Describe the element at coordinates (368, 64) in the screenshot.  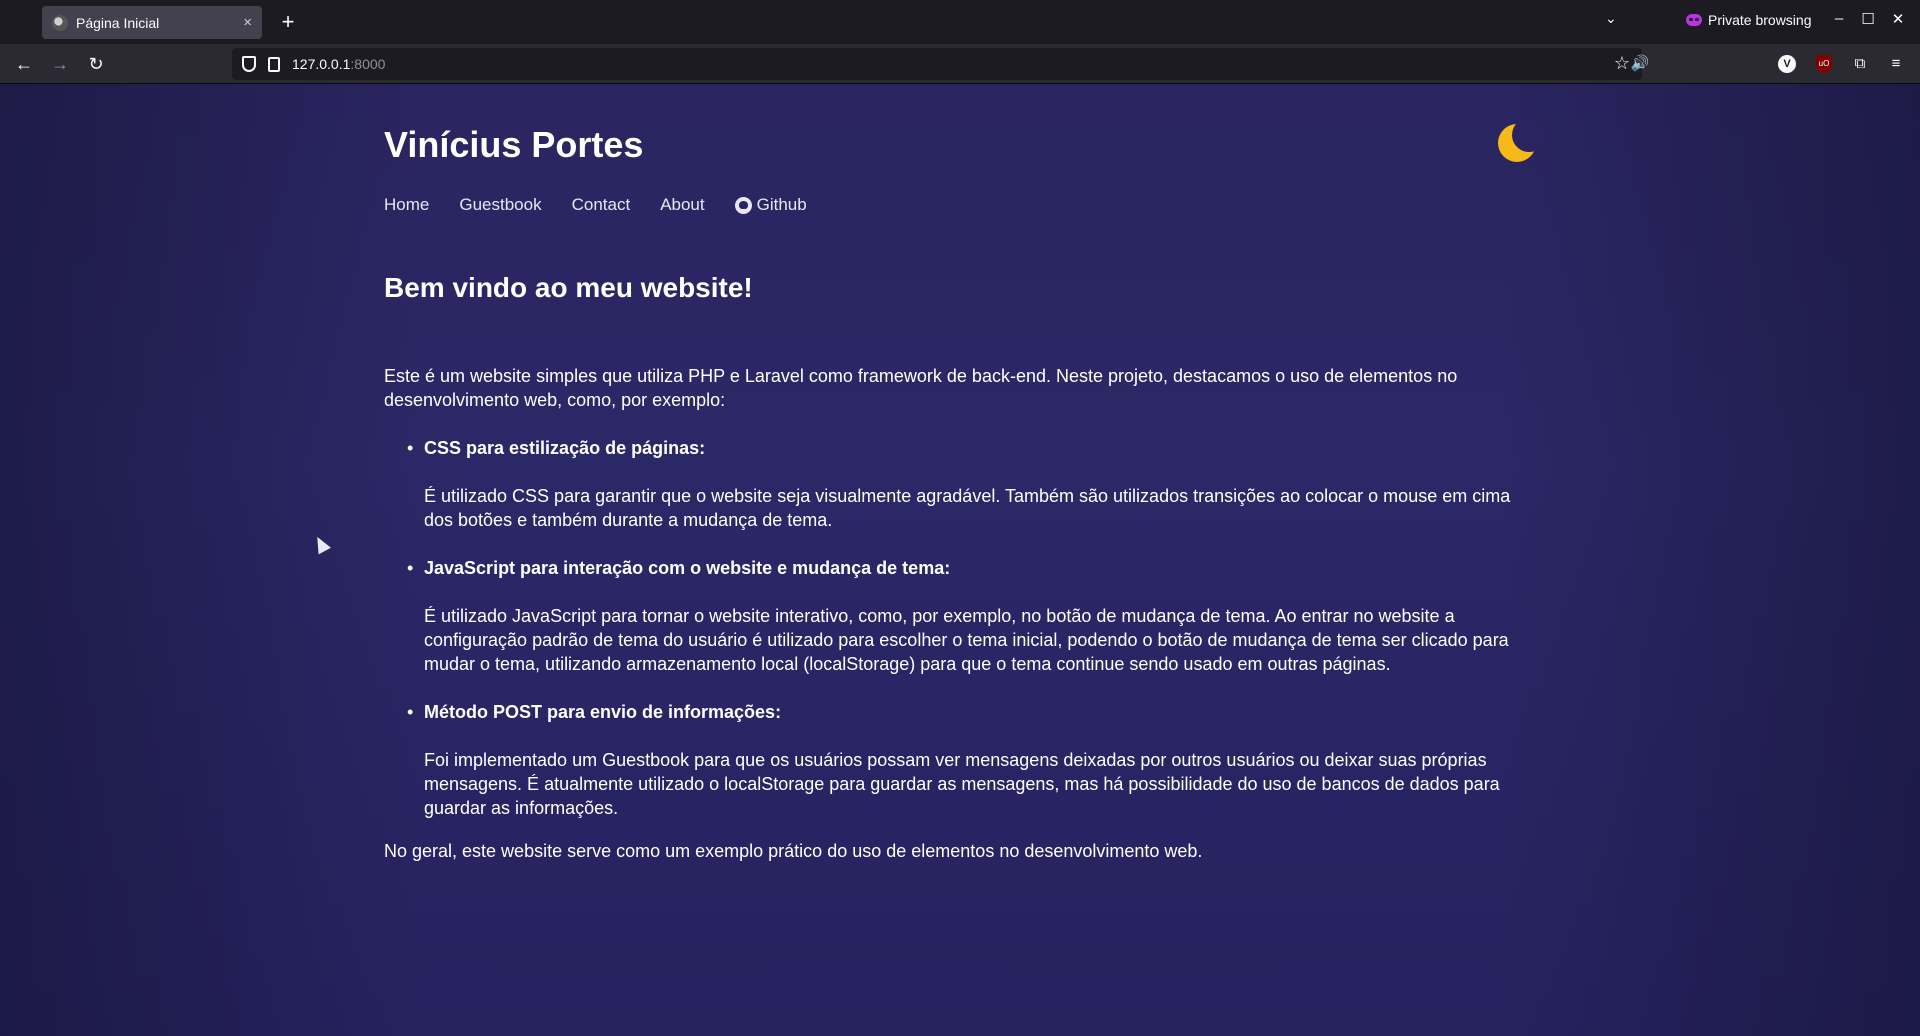
I see `url-port: :8000` at that location.